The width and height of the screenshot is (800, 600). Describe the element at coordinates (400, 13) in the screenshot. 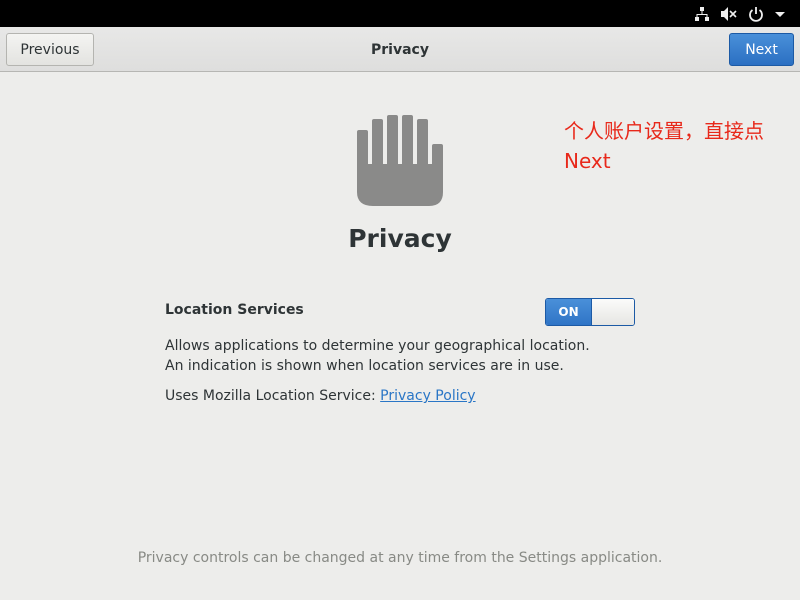

I see `top-panel` at that location.